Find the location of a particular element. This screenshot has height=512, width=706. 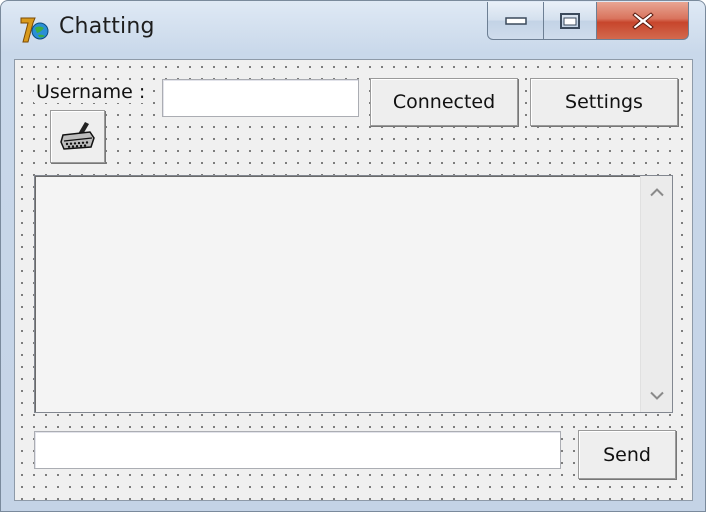

minimize-icon is located at coordinates (515, 20).